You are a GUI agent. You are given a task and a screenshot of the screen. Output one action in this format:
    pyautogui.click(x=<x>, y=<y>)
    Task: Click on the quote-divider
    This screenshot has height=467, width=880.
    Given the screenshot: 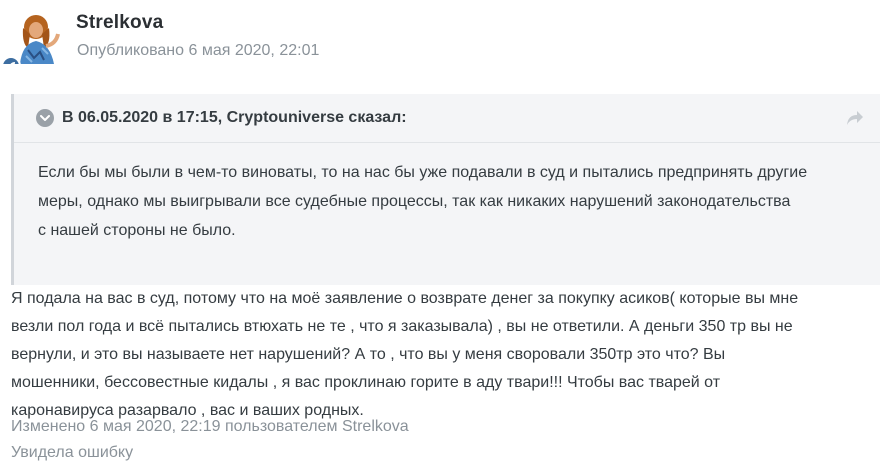 What is the action you would take?
    pyautogui.click(x=447, y=142)
    